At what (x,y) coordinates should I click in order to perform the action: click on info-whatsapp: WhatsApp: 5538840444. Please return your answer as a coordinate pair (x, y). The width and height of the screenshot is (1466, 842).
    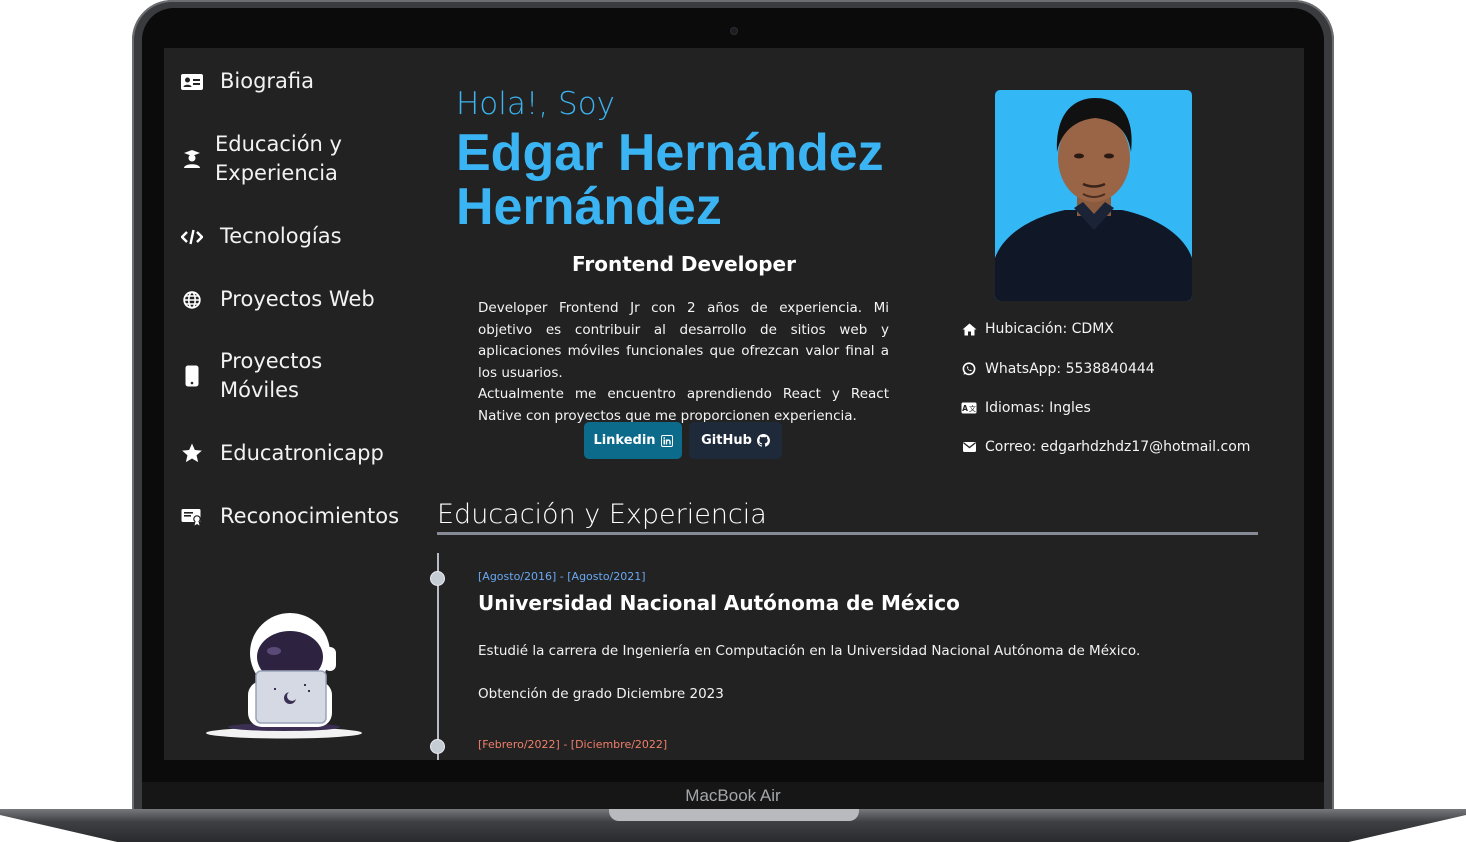
    Looking at the image, I should click on (1058, 369).